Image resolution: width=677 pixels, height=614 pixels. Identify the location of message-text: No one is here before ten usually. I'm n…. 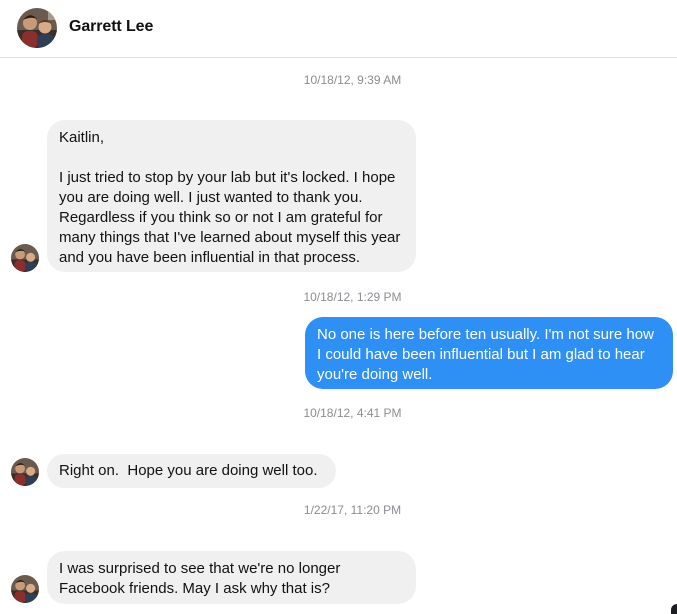
(488, 354).